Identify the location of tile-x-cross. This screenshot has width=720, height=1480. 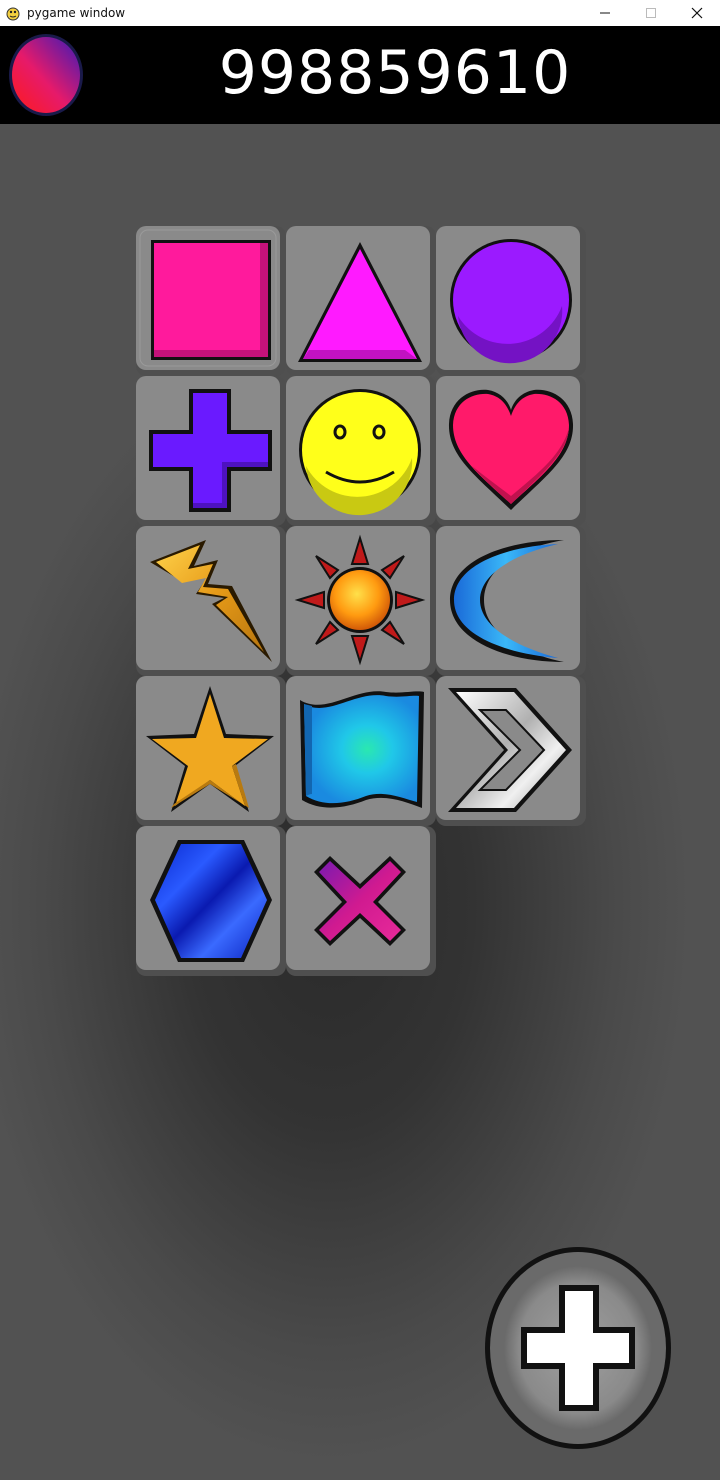
(361, 901).